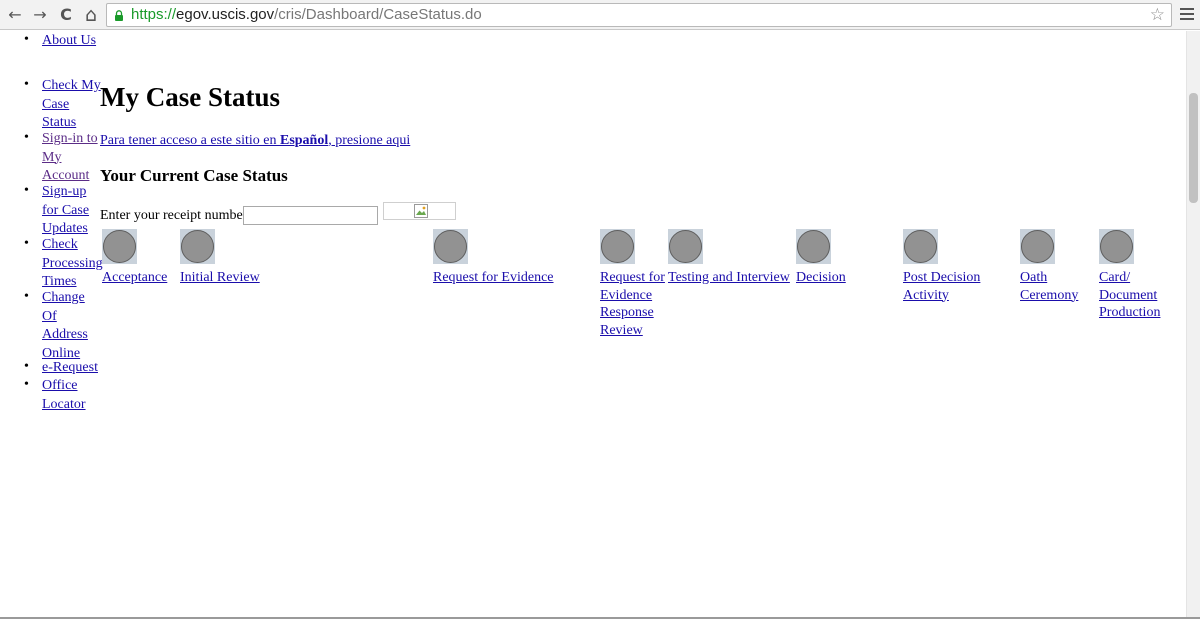 Image resolution: width=1200 pixels, height=619 pixels. I want to click on nav-item-change-address: • Change Of Address Online, so click(56, 325).